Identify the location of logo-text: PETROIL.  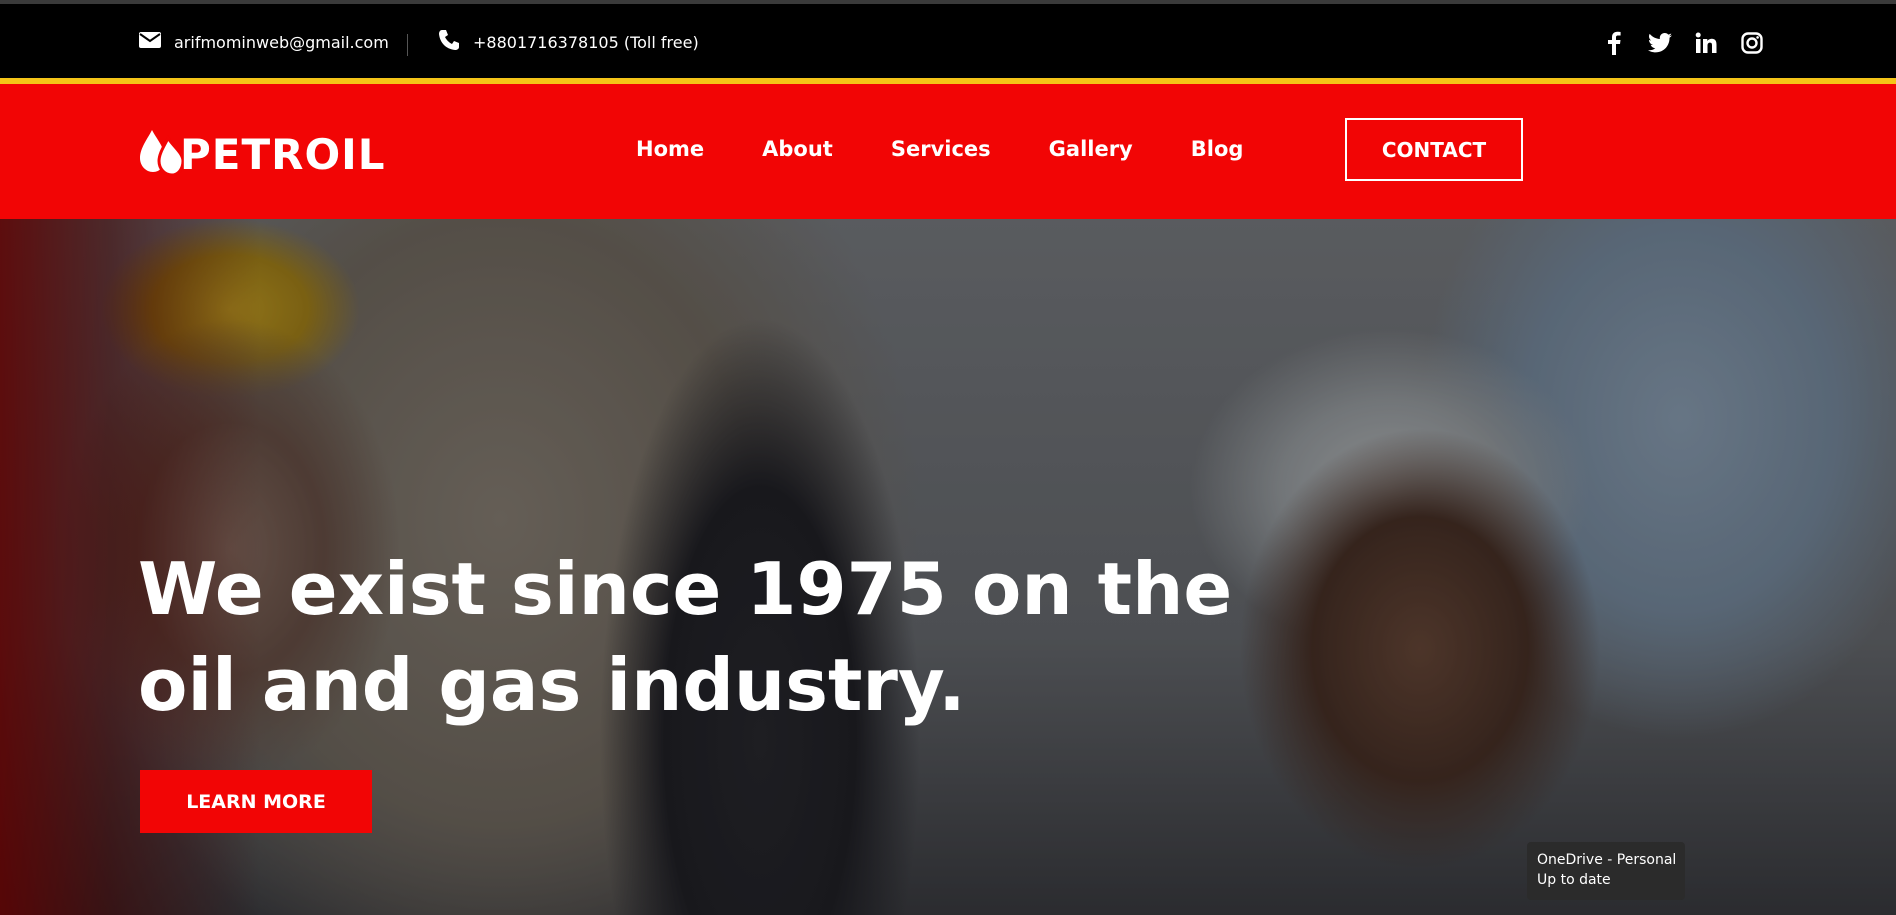
(283, 154).